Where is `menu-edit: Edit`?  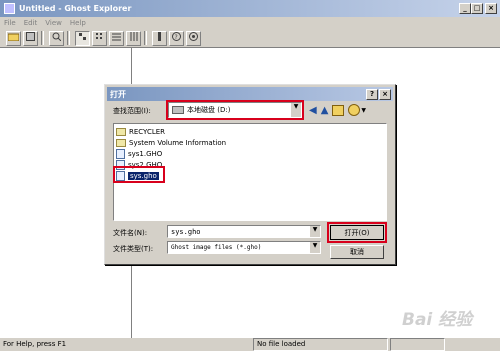 menu-edit: Edit is located at coordinates (31, 23).